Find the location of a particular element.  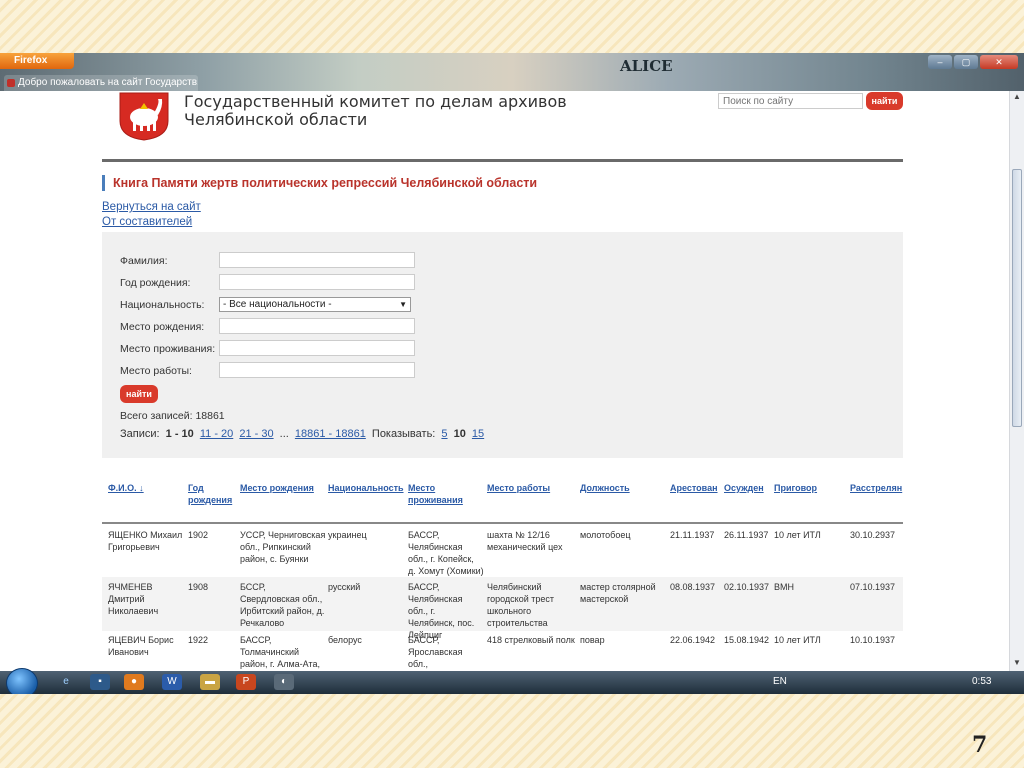

cell-name: ЯЦЕВИЧ Борис Иванович is located at coordinates (141, 646).